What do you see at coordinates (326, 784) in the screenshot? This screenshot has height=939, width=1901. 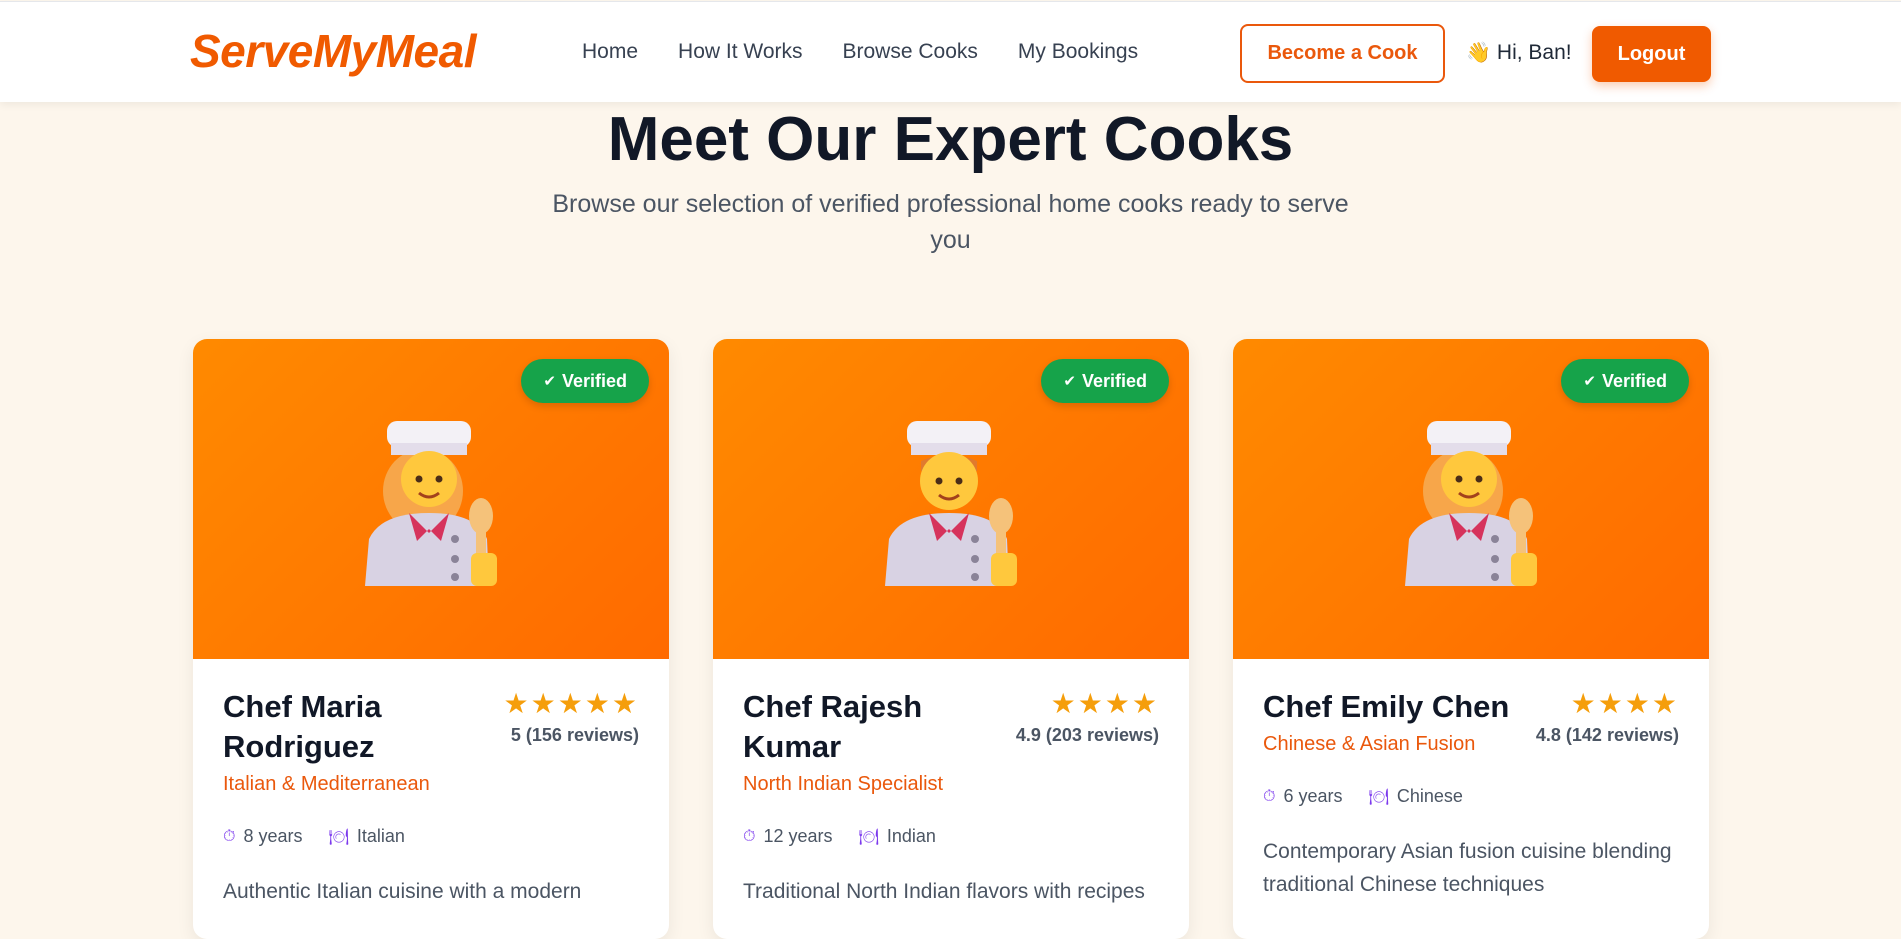 I see `cook-specialty: Italian & Mediterranean` at bounding box center [326, 784].